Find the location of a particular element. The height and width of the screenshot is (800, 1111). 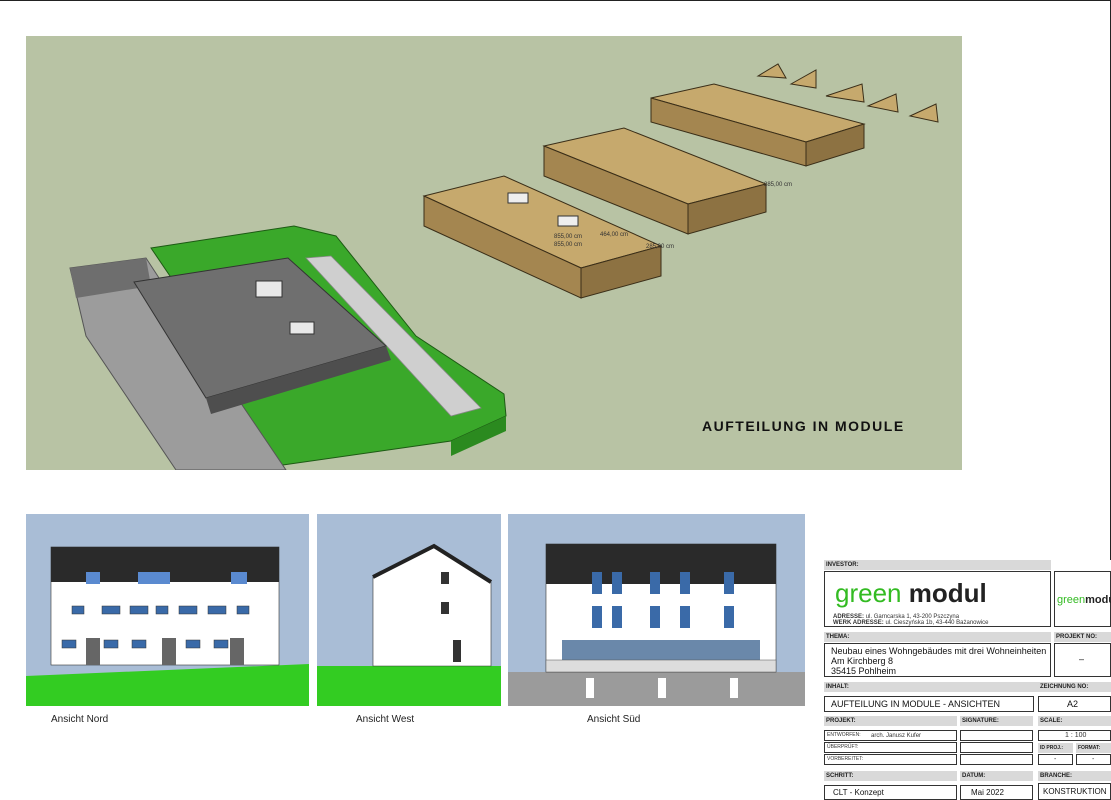

thema-line-3: 35415 Pohlheim is located at coordinates (864, 671).